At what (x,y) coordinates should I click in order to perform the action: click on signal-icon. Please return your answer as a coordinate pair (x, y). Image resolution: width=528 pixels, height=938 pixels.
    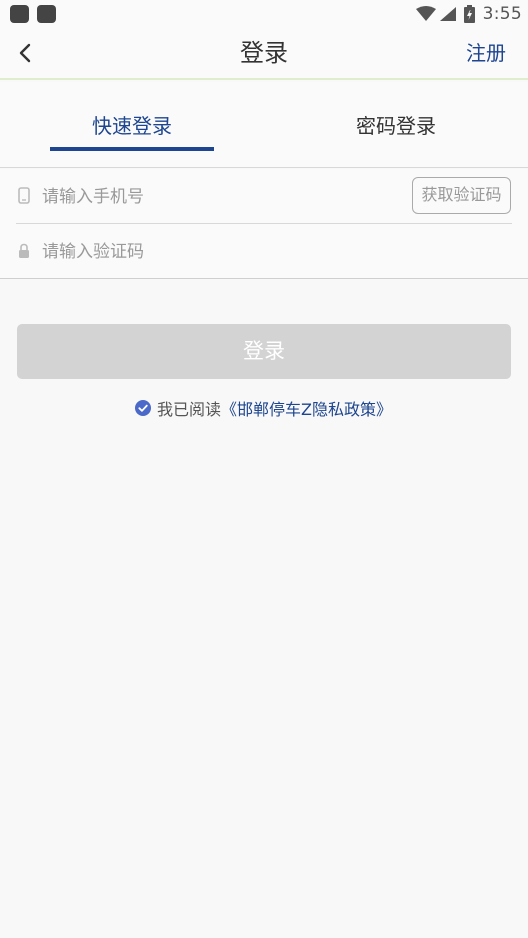
    Looking at the image, I should click on (447, 14).